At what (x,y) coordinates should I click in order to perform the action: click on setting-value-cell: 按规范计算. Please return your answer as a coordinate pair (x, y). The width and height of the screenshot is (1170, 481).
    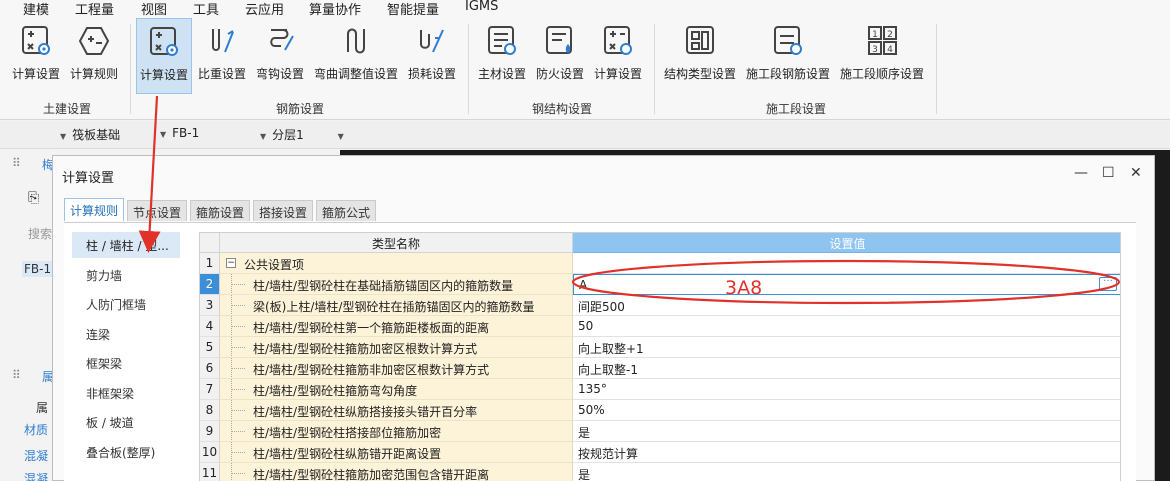
    Looking at the image, I should click on (846, 452).